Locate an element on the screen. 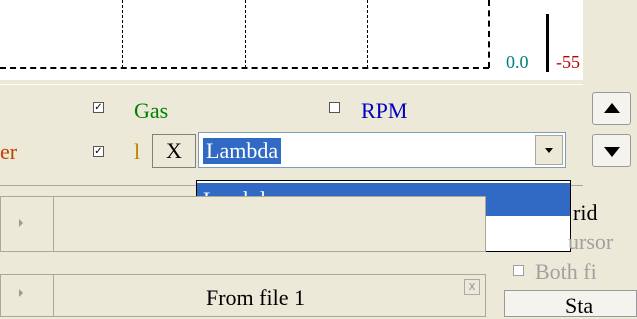 This screenshot has height=319, width=637. channel-label-partial: er is located at coordinates (9, 151).